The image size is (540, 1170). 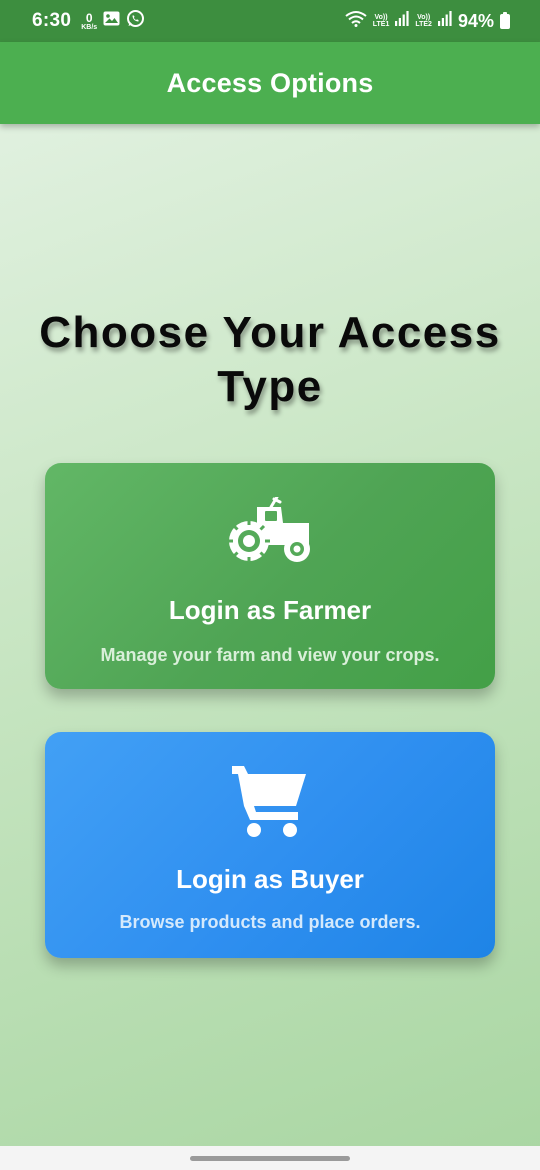 I want to click on tractor-icon, so click(x=270, y=531).